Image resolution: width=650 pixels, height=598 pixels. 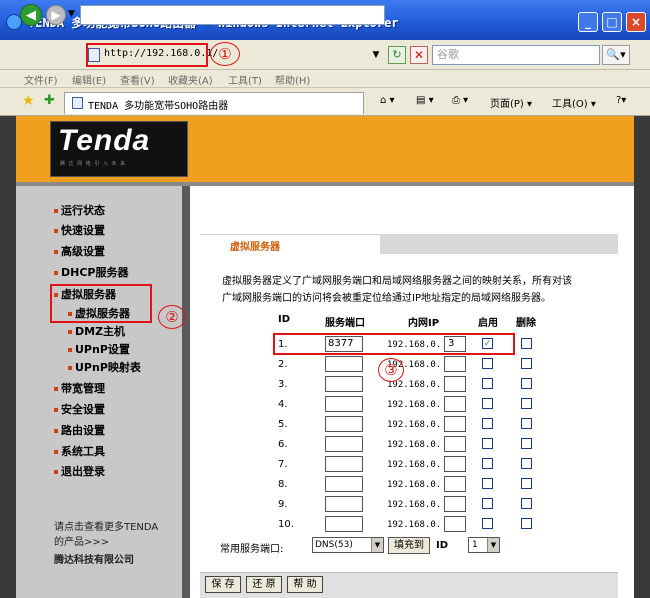 I want to click on annotation-box-sidebar, so click(x=101, y=303).